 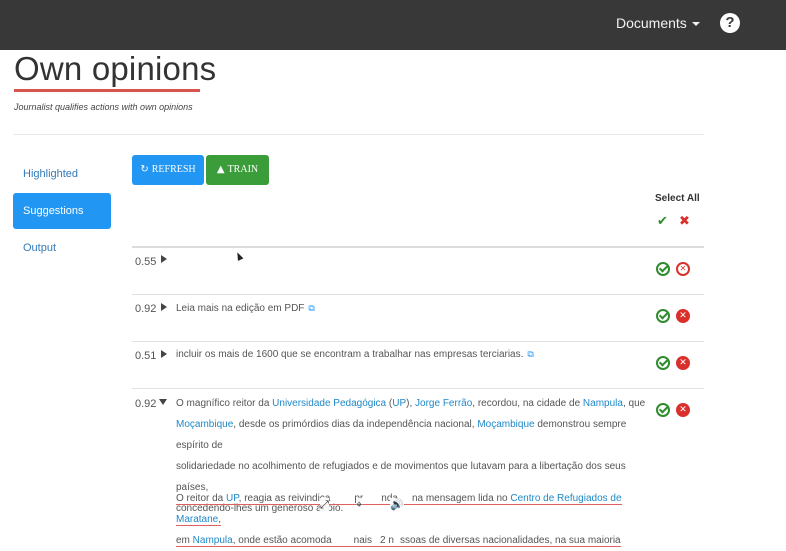 I want to click on train-label: TRAIN, so click(x=243, y=169).